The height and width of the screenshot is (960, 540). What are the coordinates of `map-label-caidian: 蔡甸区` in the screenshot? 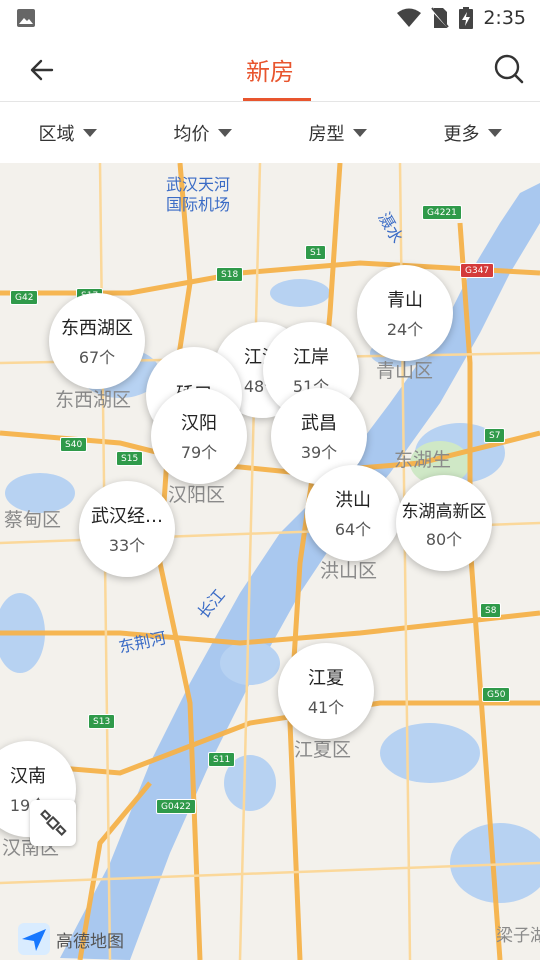 It's located at (33, 520).